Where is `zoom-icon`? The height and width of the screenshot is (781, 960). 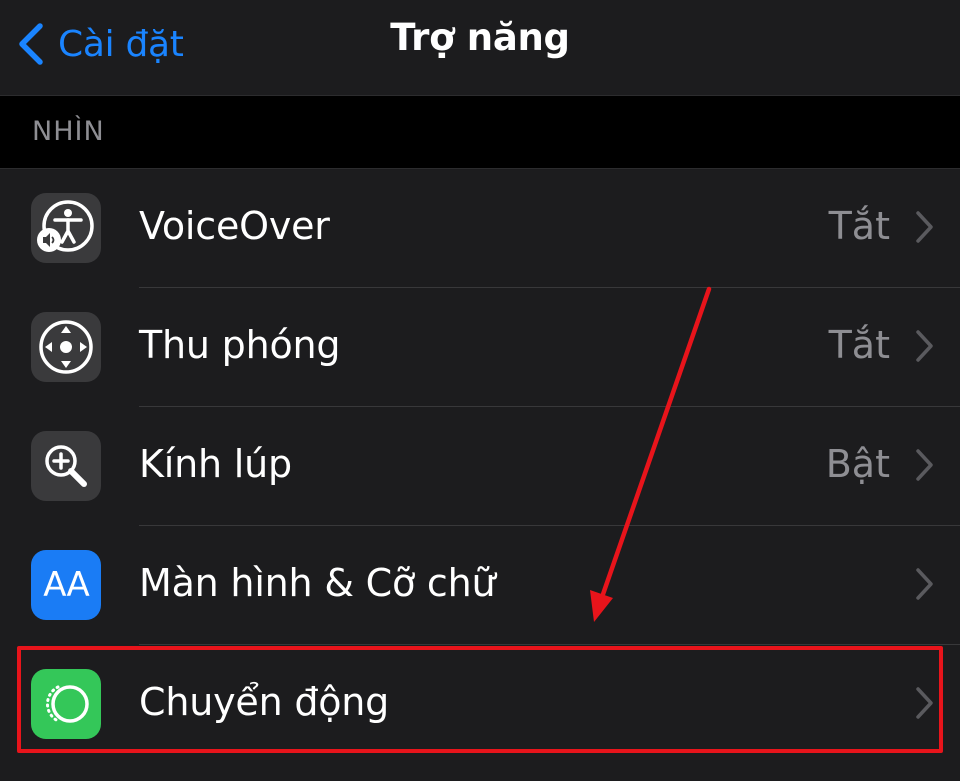
zoom-icon is located at coordinates (66, 347).